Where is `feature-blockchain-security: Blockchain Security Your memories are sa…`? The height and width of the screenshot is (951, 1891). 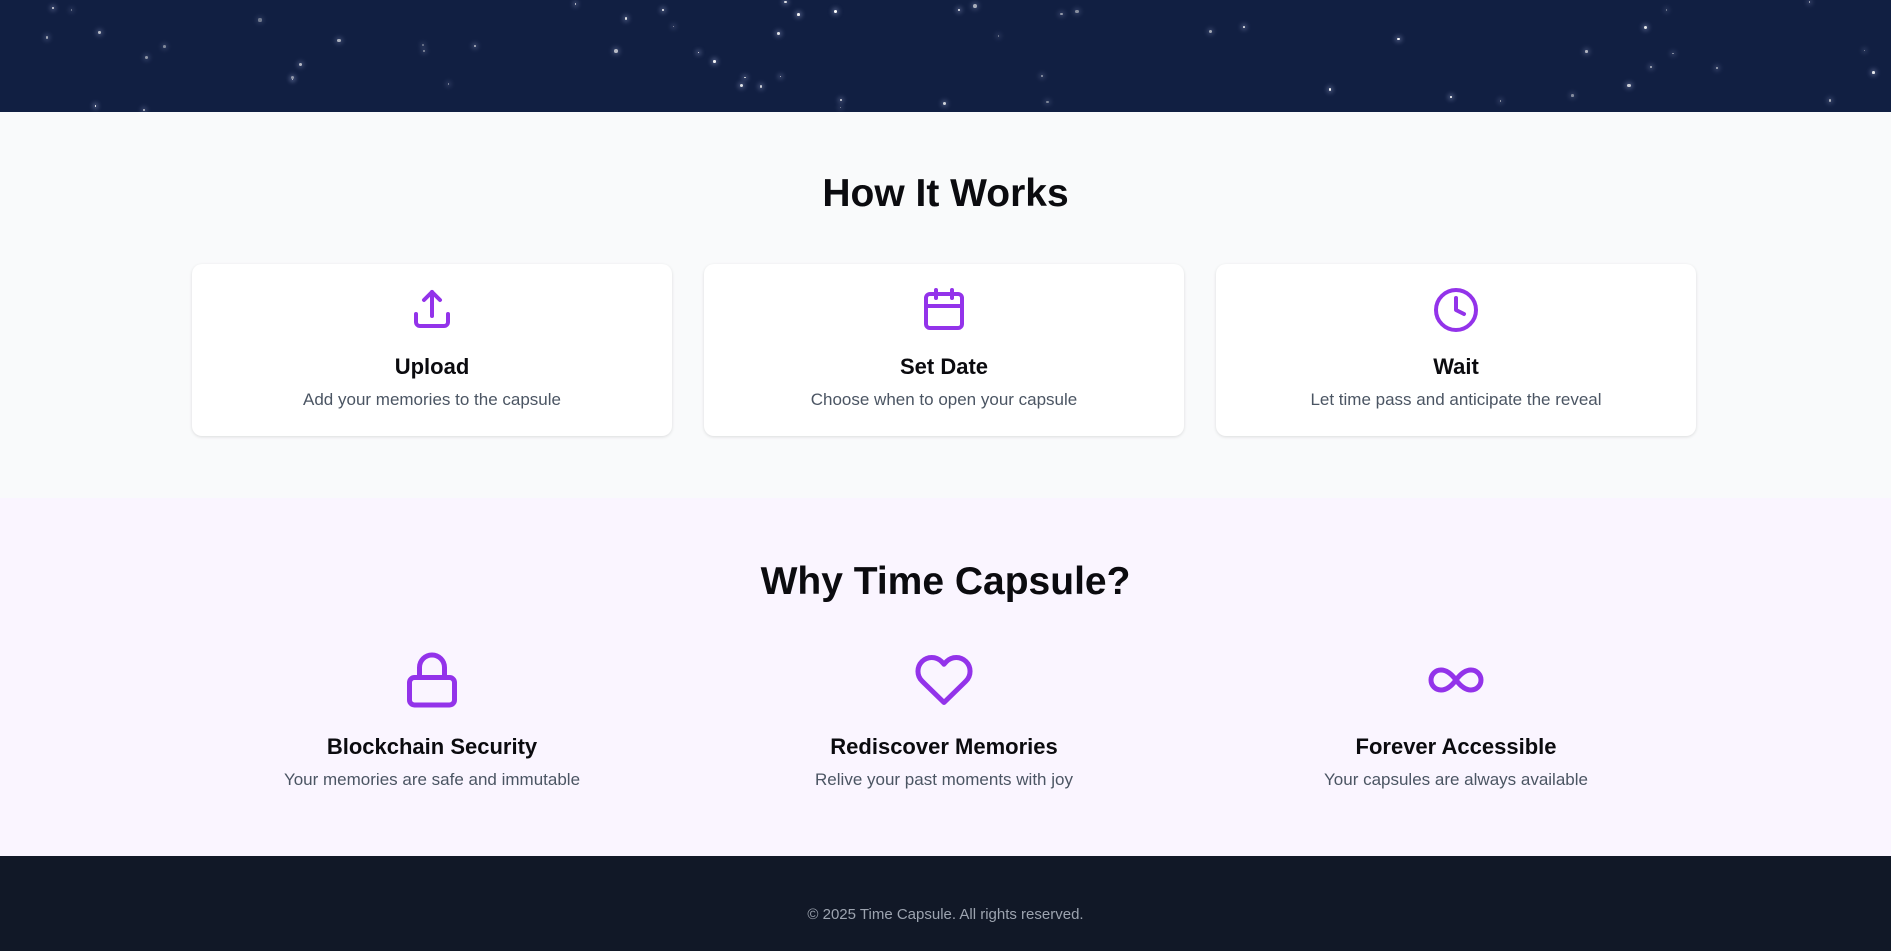
feature-blockchain-security: Blockchain Security Your memories are sa… is located at coordinates (432, 677).